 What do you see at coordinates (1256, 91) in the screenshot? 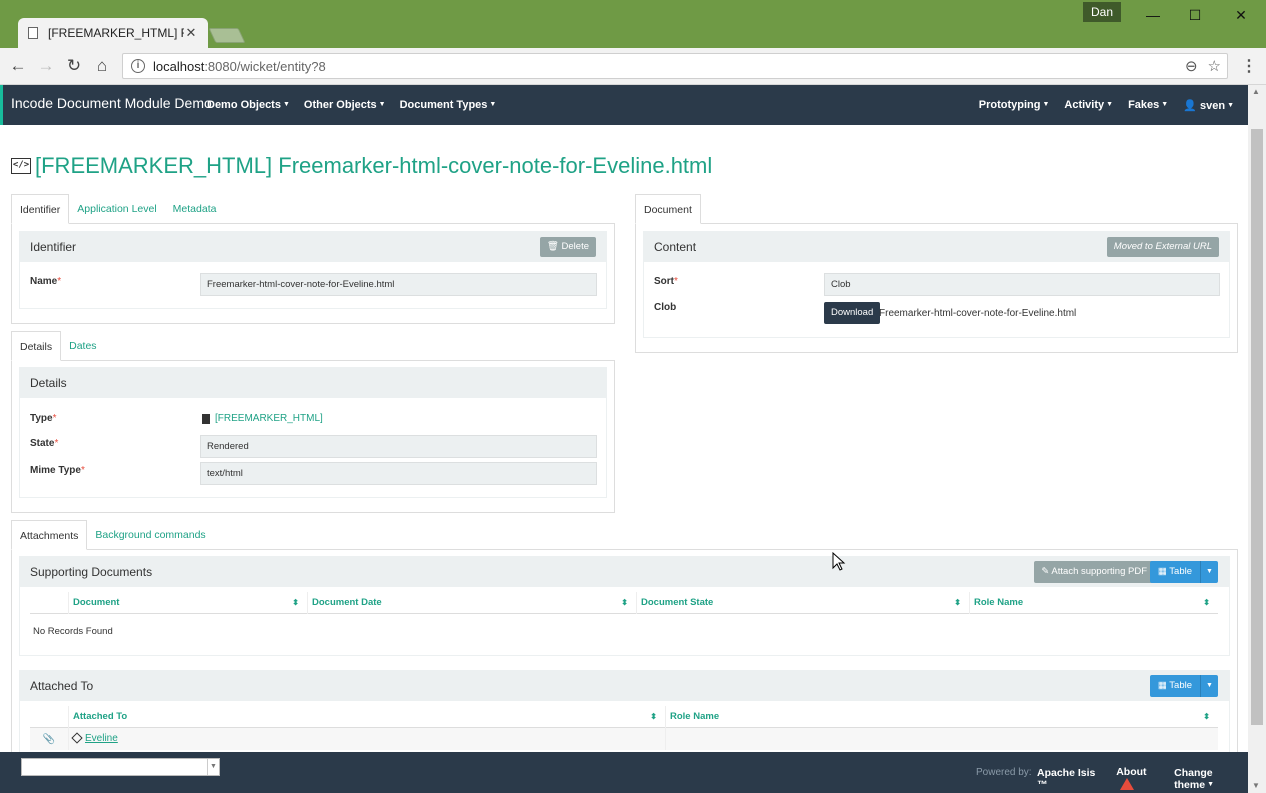
I see `scroll-up-icon: ▲` at bounding box center [1256, 91].